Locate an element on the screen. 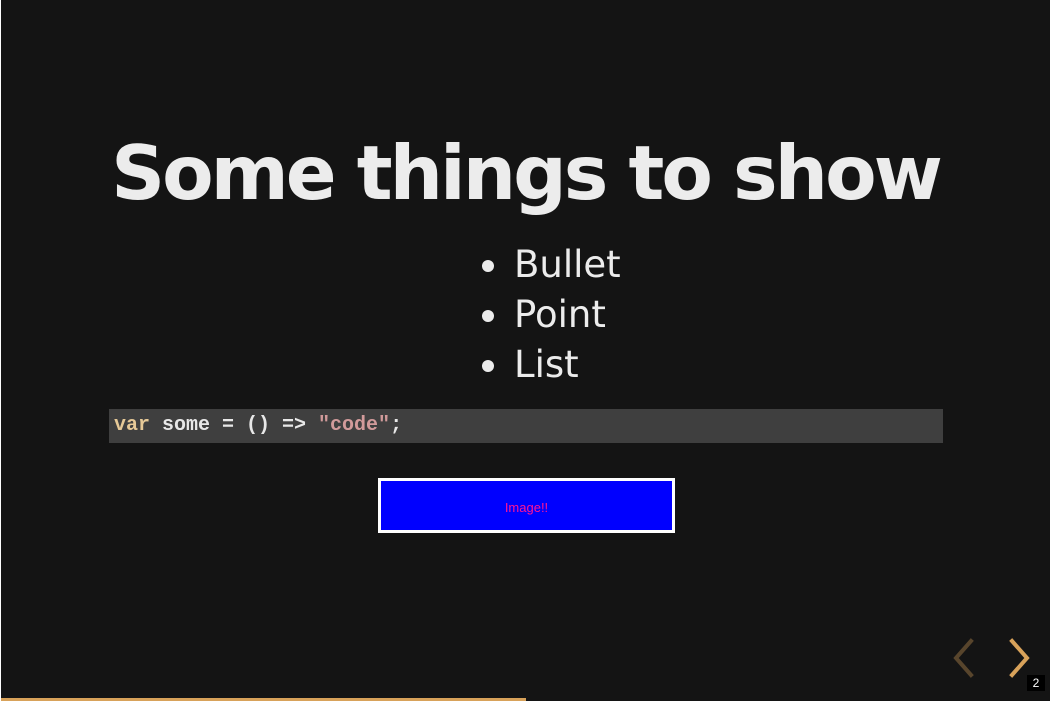 The image size is (1050, 701). image-alt-text: Image!! is located at coordinates (526, 507).